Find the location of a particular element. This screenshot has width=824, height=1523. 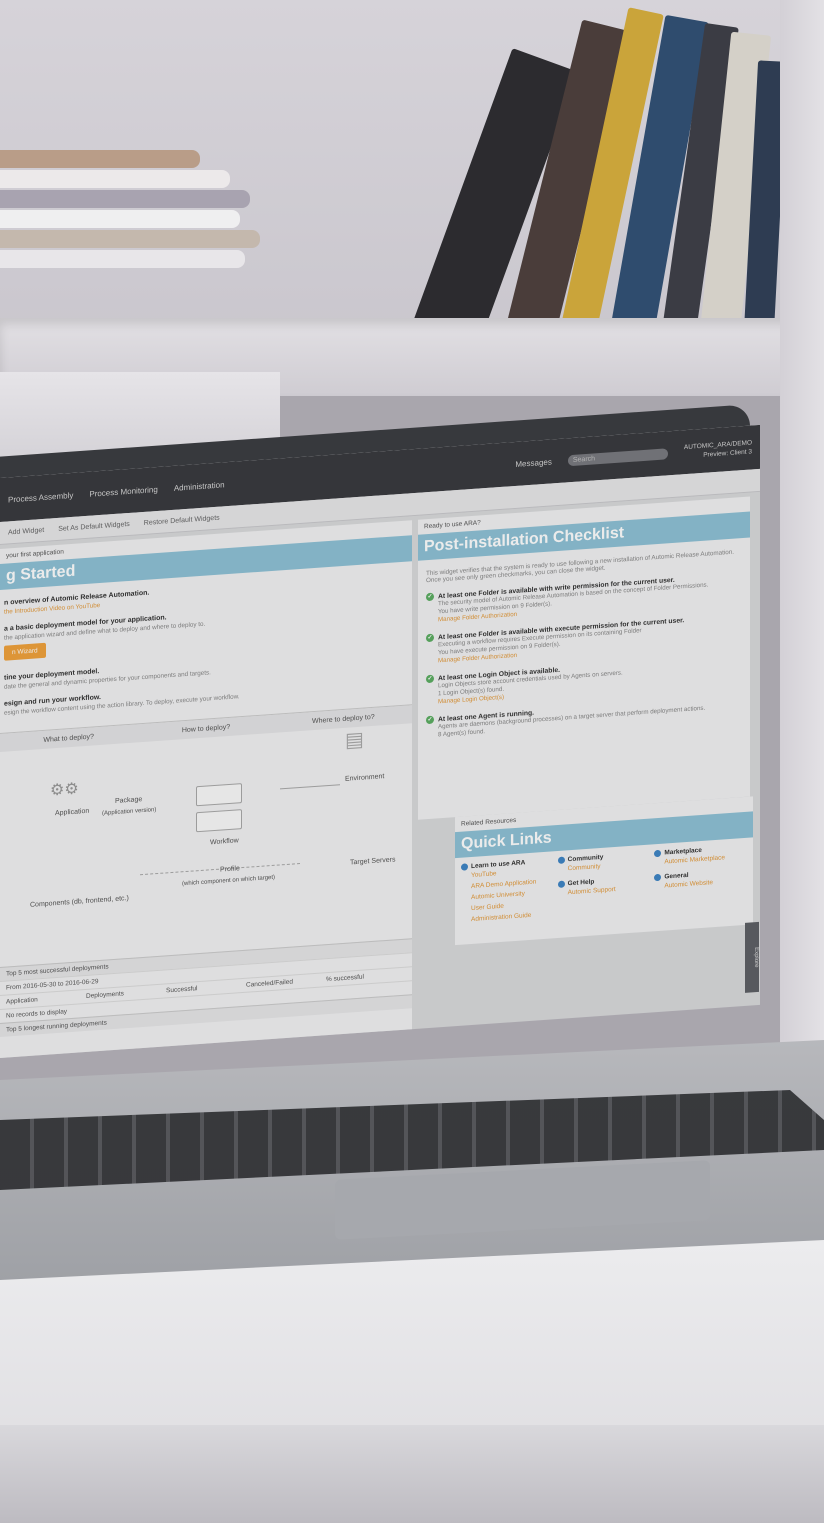

user-client: Preview: Client 3 is located at coordinates (727, 453).